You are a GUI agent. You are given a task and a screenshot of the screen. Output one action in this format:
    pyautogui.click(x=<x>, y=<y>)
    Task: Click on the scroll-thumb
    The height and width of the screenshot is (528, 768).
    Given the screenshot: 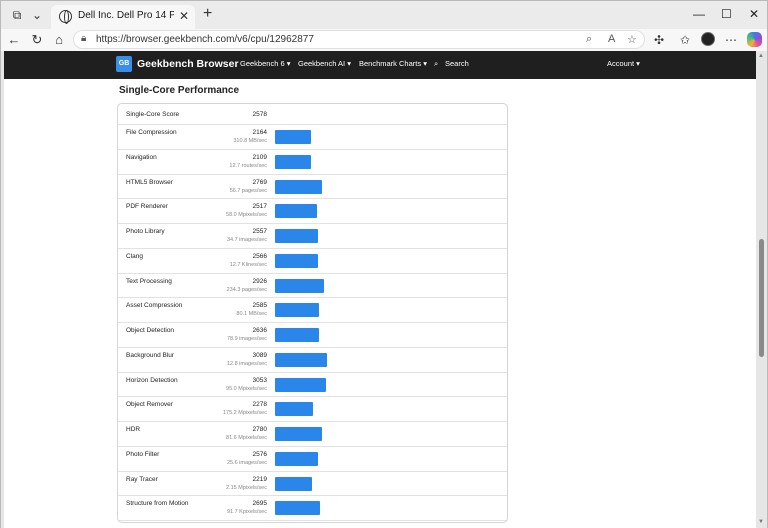 What is the action you would take?
    pyautogui.click(x=761, y=298)
    